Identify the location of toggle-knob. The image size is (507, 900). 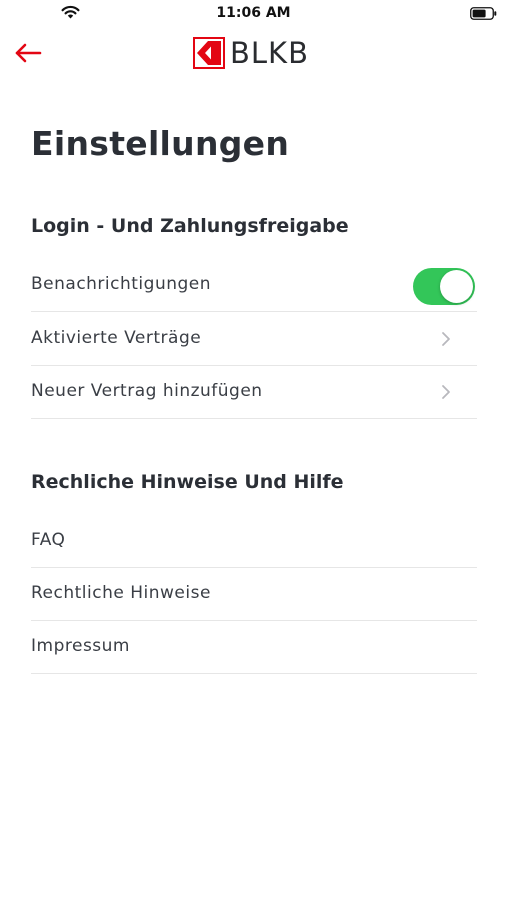
(456, 286).